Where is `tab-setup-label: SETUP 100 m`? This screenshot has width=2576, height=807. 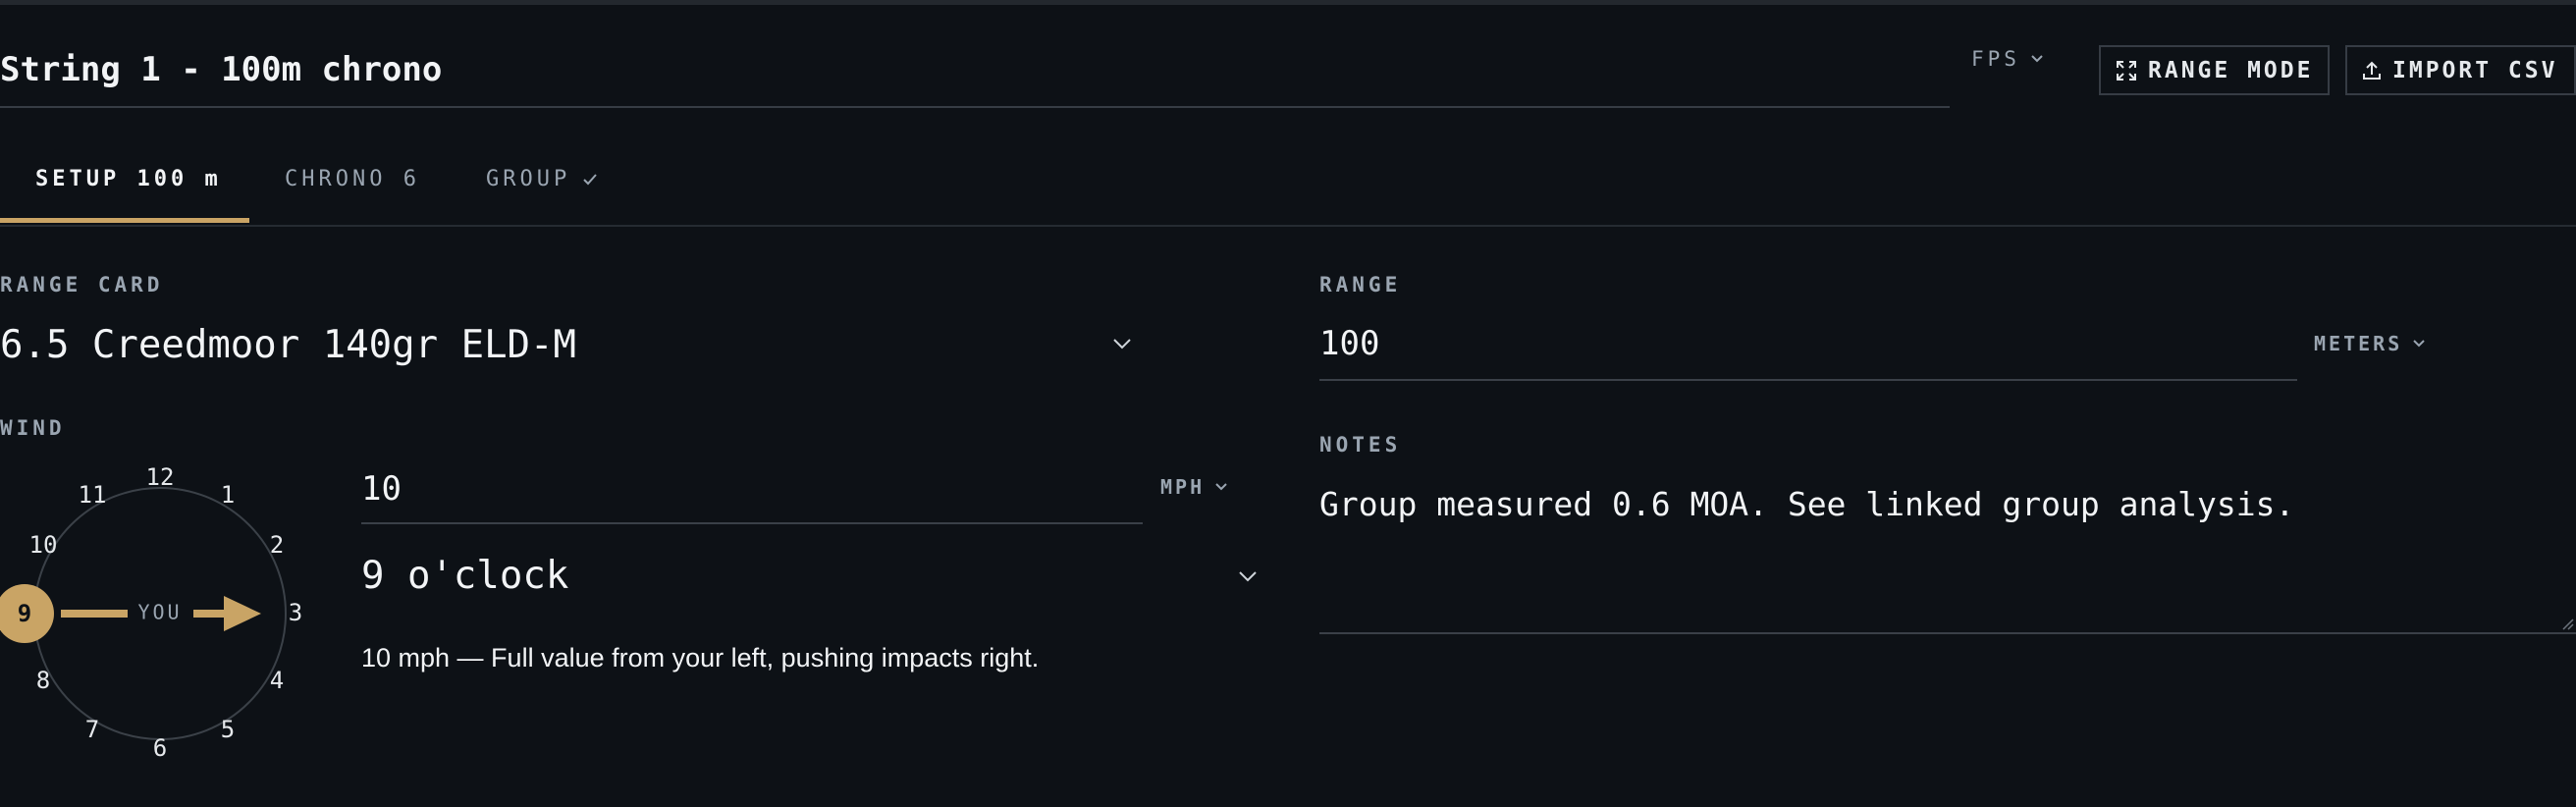
tab-setup-label: SETUP 100 m is located at coordinates (128, 179).